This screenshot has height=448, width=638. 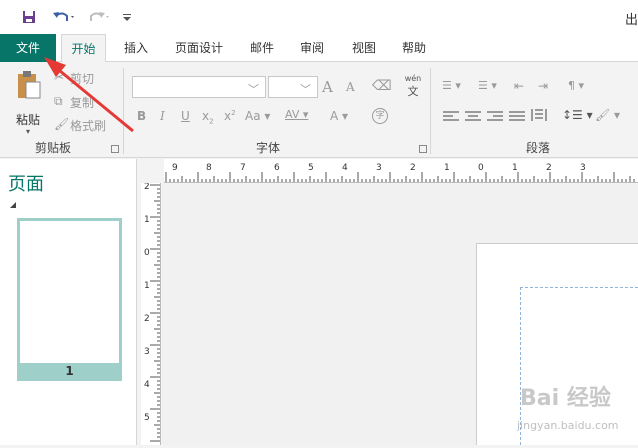 I want to click on font-group-label: 字体, so click(x=268, y=148).